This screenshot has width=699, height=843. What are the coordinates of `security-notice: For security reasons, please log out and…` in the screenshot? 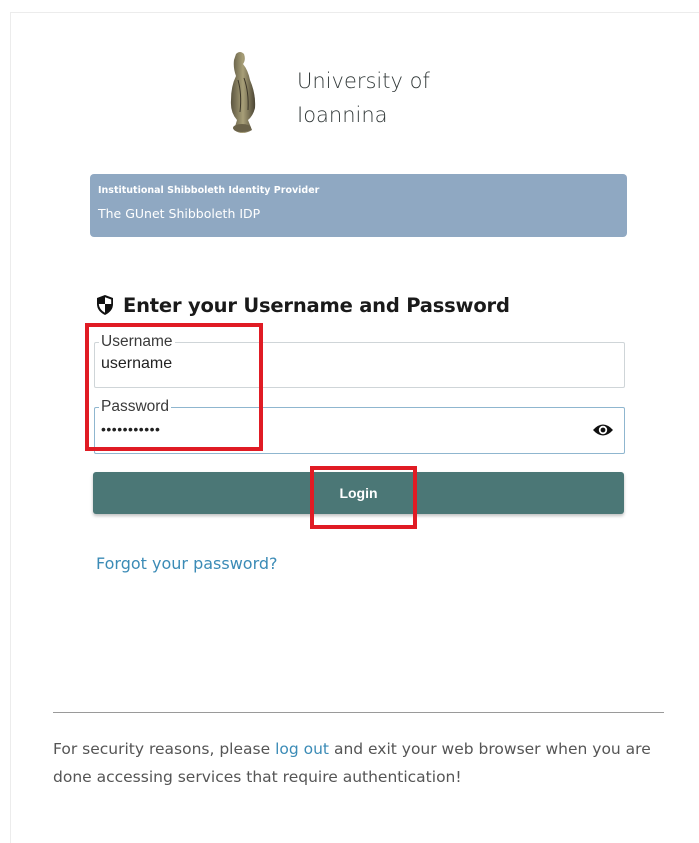 It's located at (353, 763).